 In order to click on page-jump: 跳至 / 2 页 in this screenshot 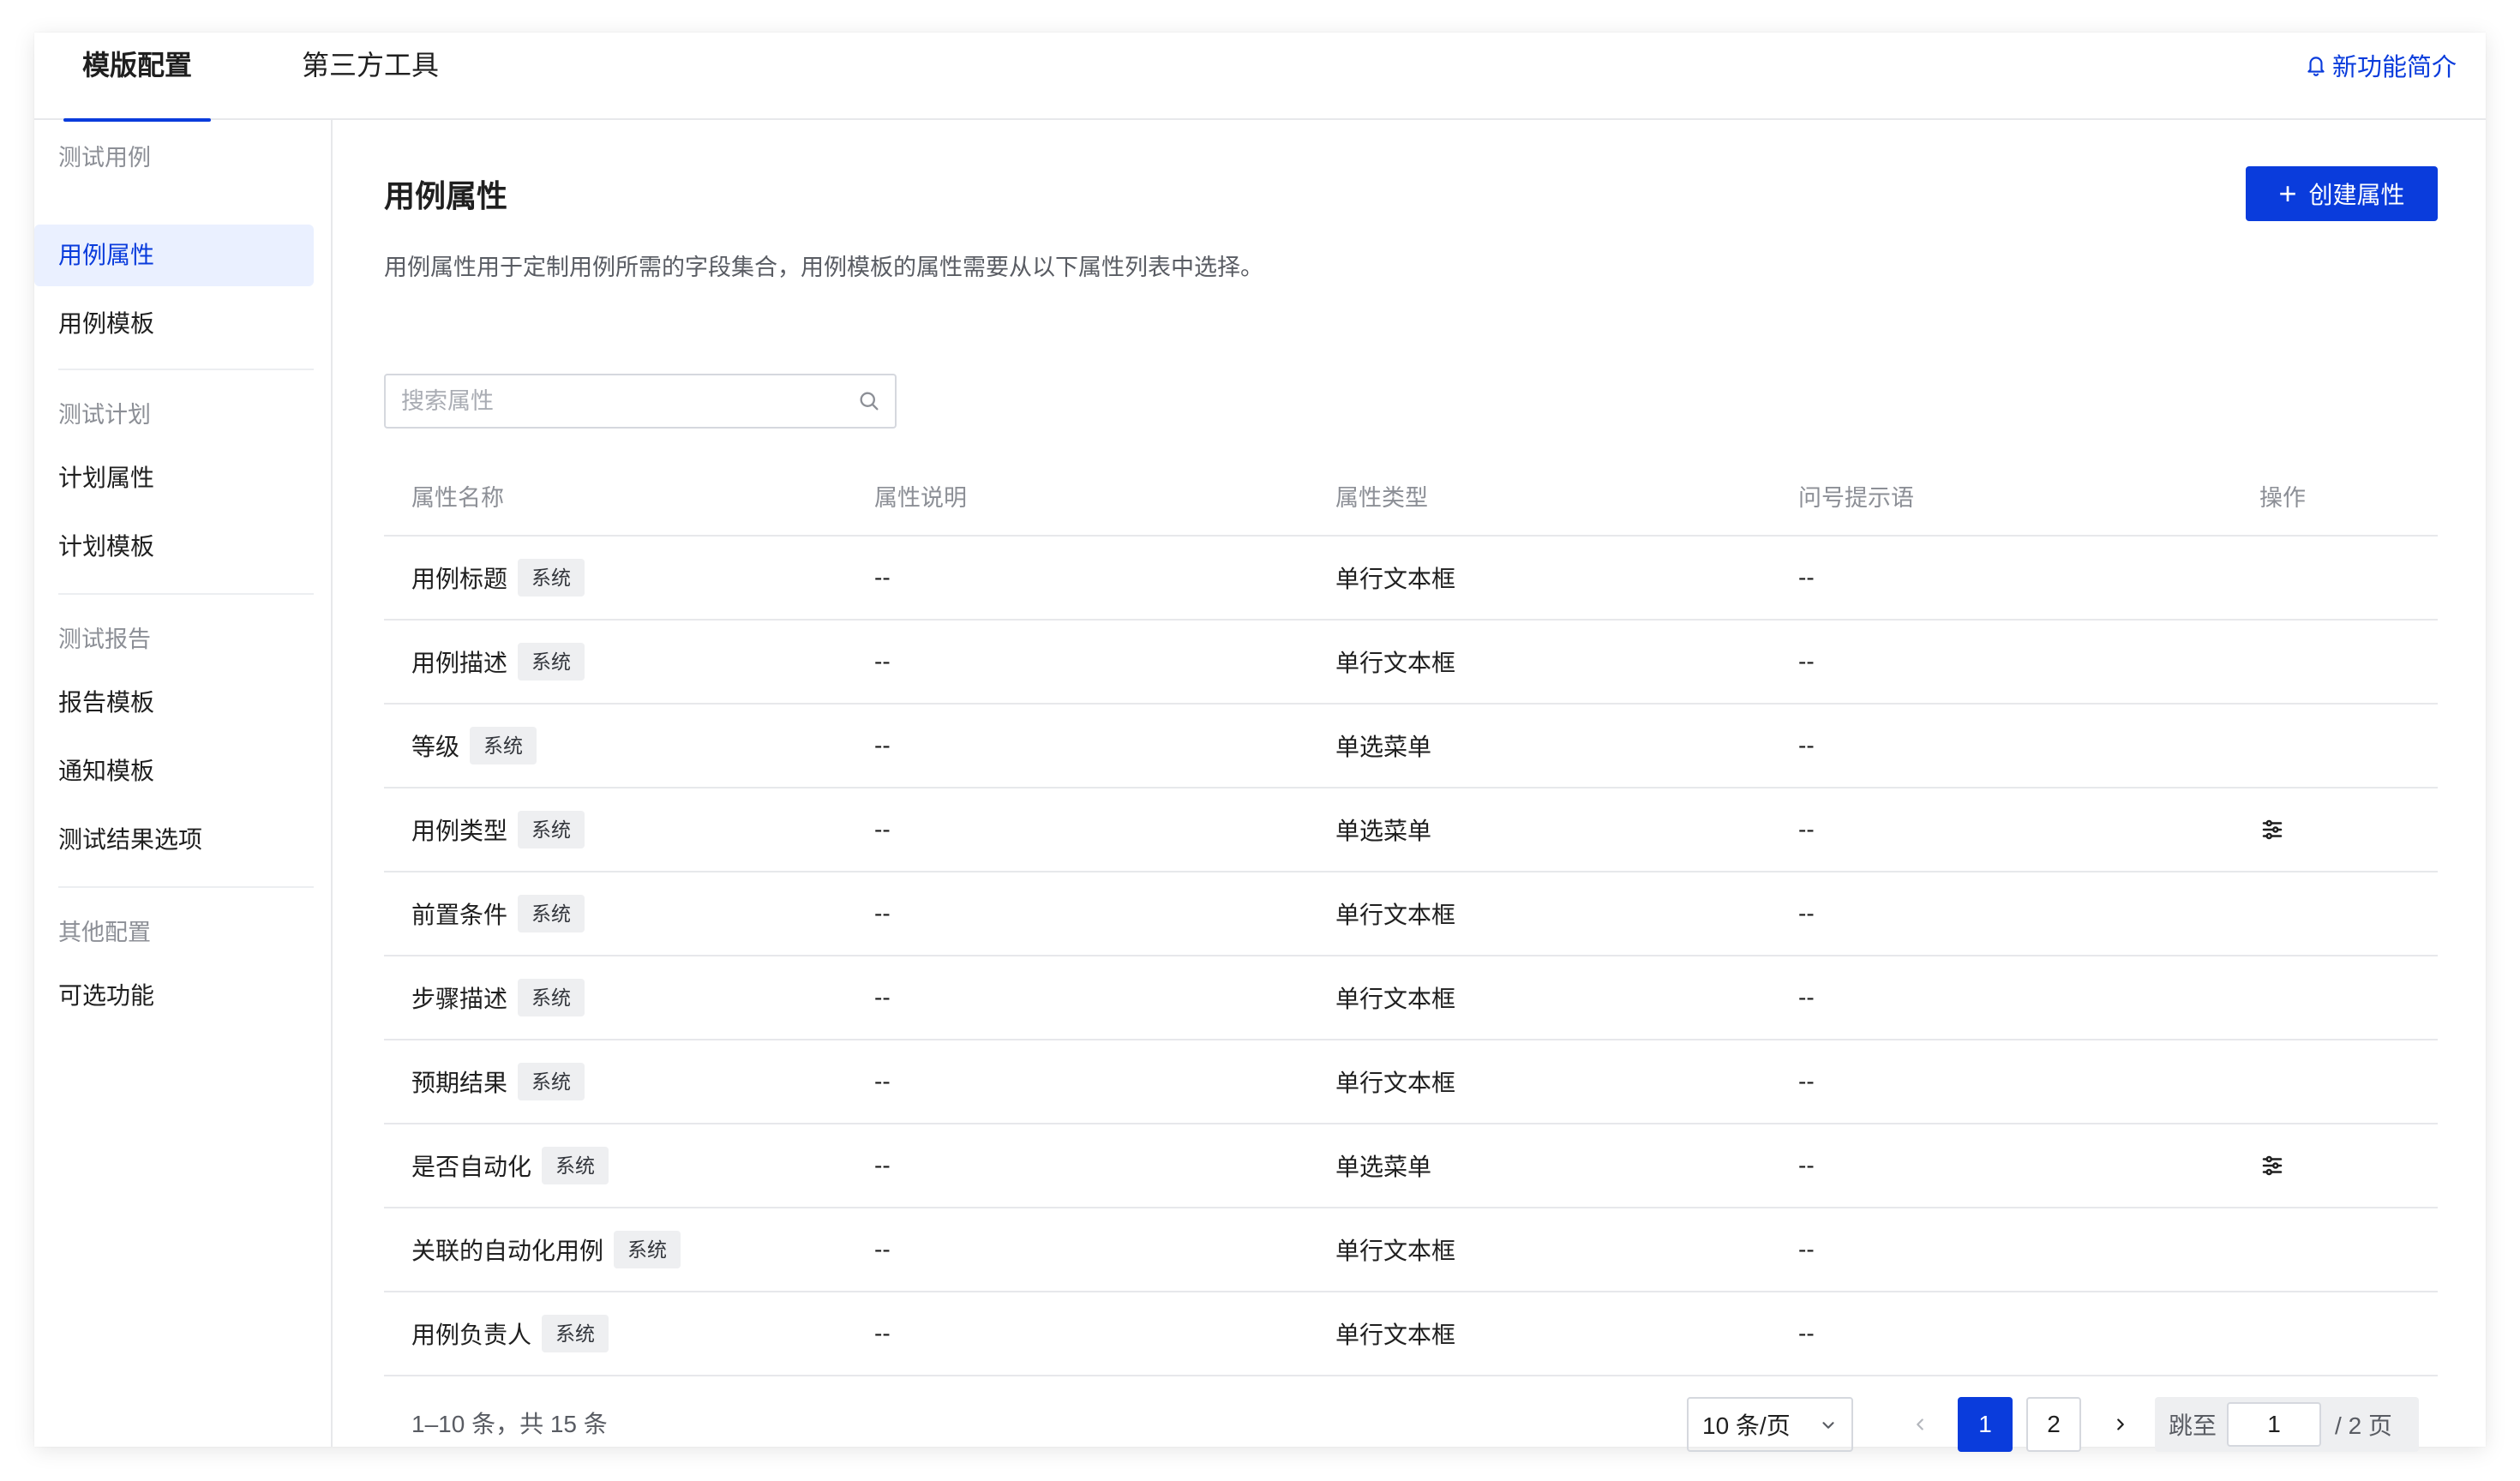, I will do `click(2287, 1424)`.